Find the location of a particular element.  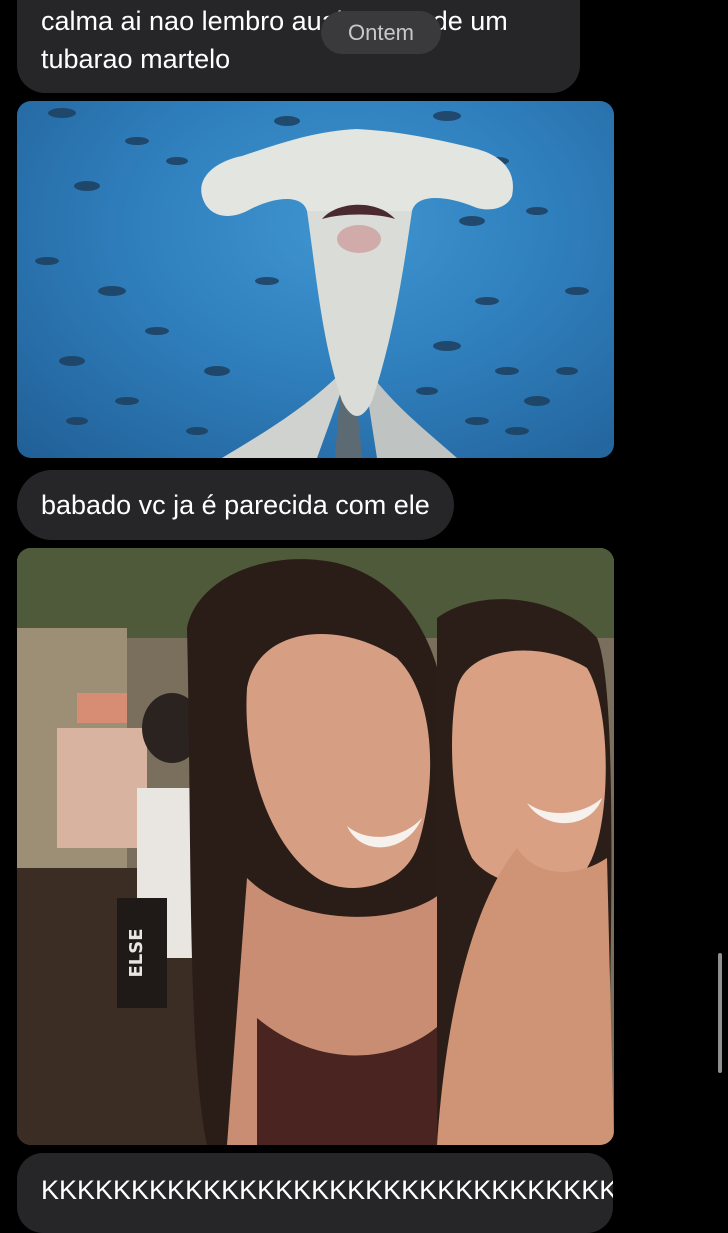

svg-text: ELSE is located at coordinates (136, 952).